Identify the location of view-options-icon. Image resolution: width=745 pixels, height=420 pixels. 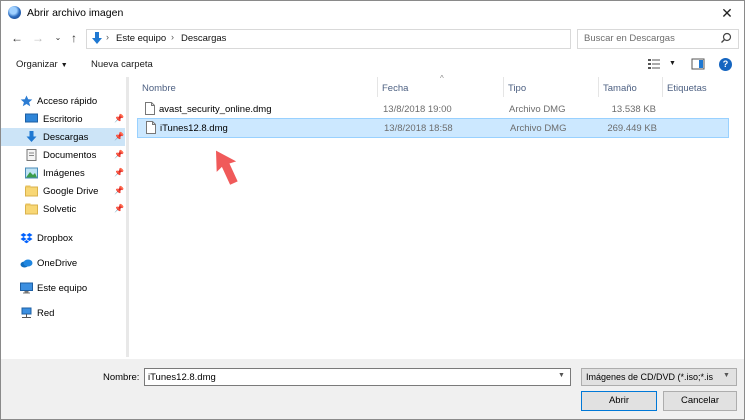
(654, 64).